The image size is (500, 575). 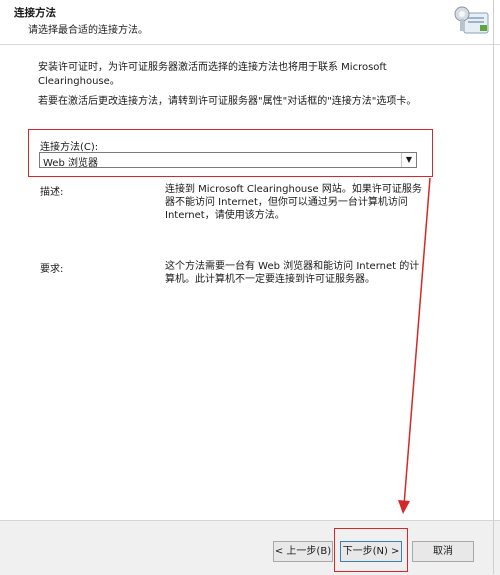 What do you see at coordinates (493, 287) in the screenshot?
I see `window-edge` at bounding box center [493, 287].